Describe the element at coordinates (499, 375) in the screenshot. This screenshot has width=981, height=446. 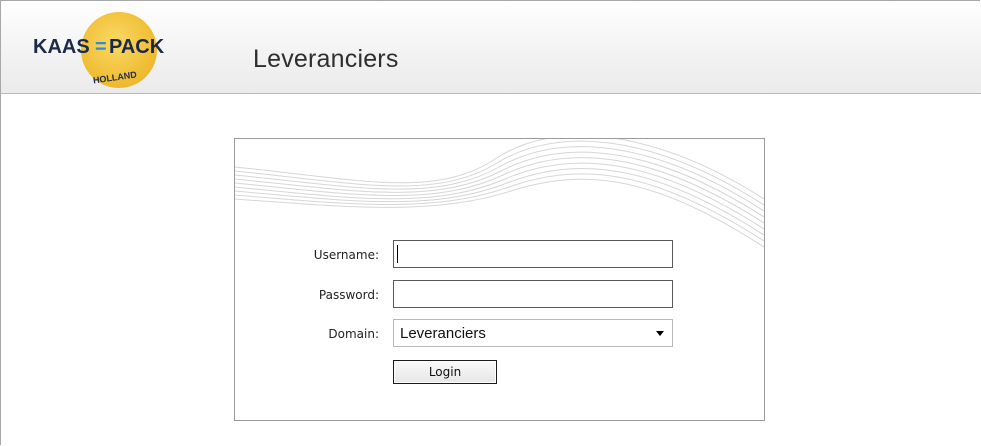
I see `login-button-row: Login` at that location.